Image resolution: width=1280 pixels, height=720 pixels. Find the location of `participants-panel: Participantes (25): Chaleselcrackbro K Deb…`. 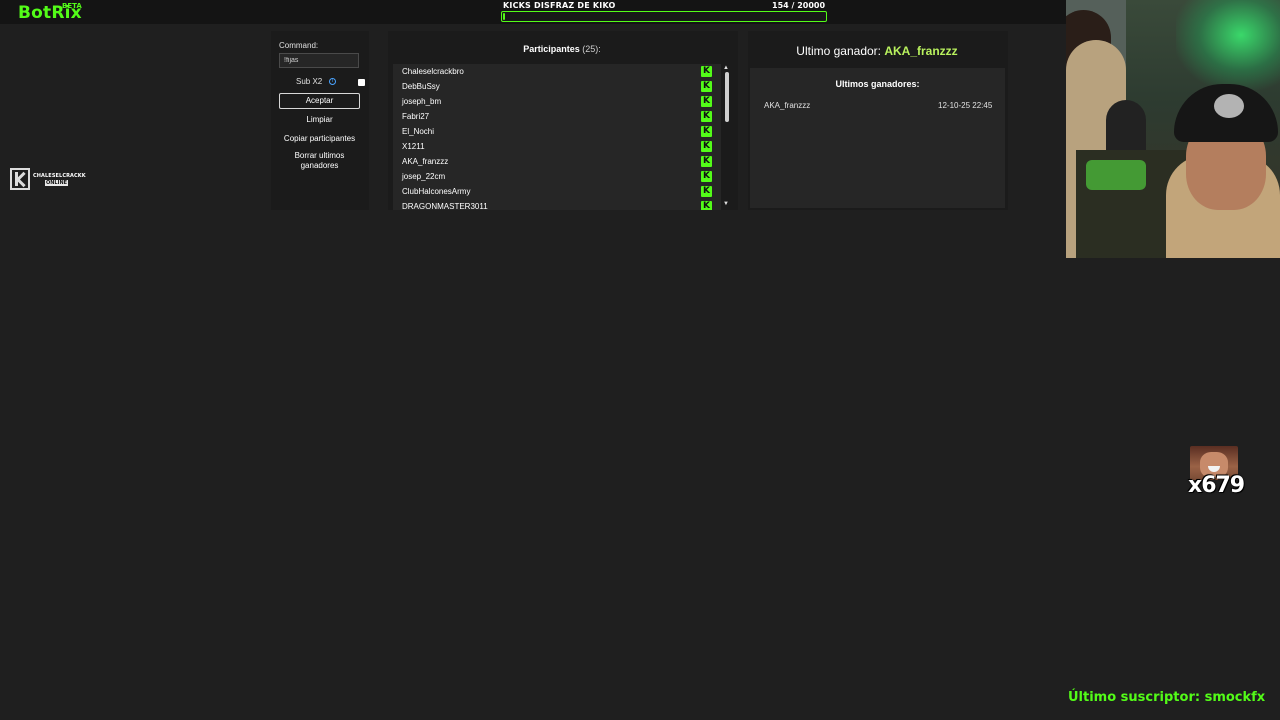

participants-panel: Participantes (25): Chaleselcrackbro K Deb… is located at coordinates (563, 120).